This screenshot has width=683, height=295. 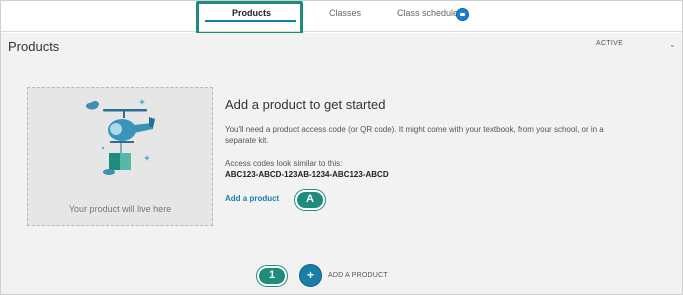 I want to click on tab-highlight-box, so click(x=249, y=18).